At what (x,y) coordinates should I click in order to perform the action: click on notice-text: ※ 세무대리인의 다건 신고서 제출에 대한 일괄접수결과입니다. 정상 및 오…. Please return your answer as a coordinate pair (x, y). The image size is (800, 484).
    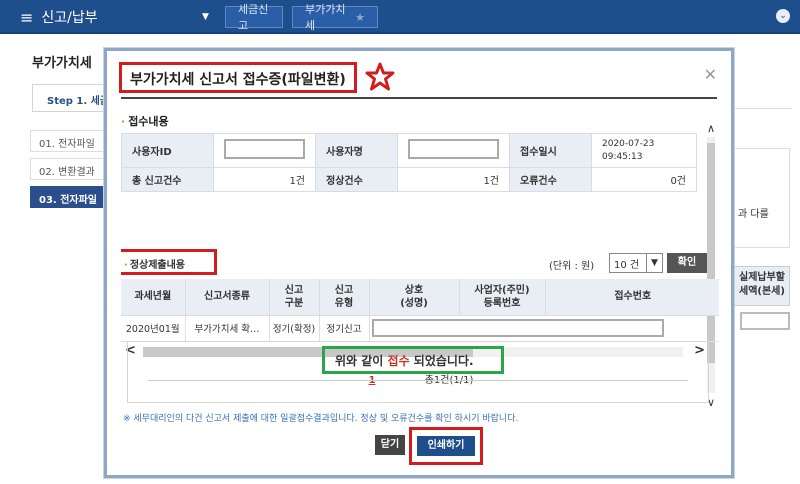
    Looking at the image, I should click on (321, 419).